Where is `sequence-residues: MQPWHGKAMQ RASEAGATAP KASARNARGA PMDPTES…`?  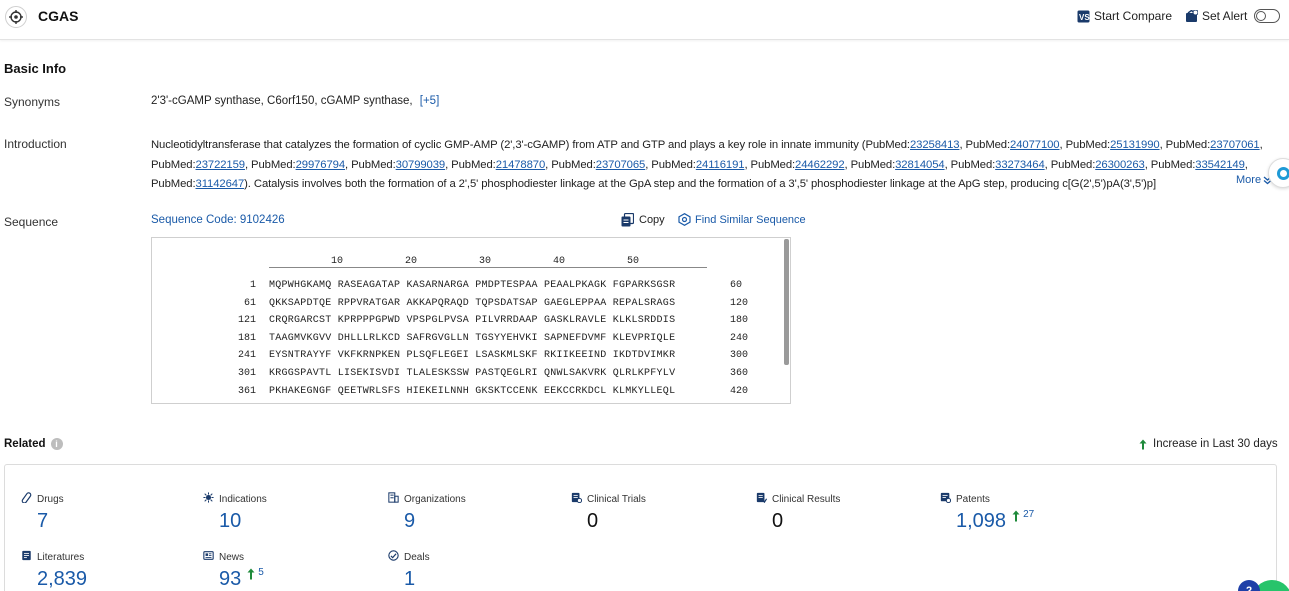
sequence-residues: MQPWHGKAMQ RASEAGATAP KASARNARGA PMDPTES… is located at coordinates (472, 285).